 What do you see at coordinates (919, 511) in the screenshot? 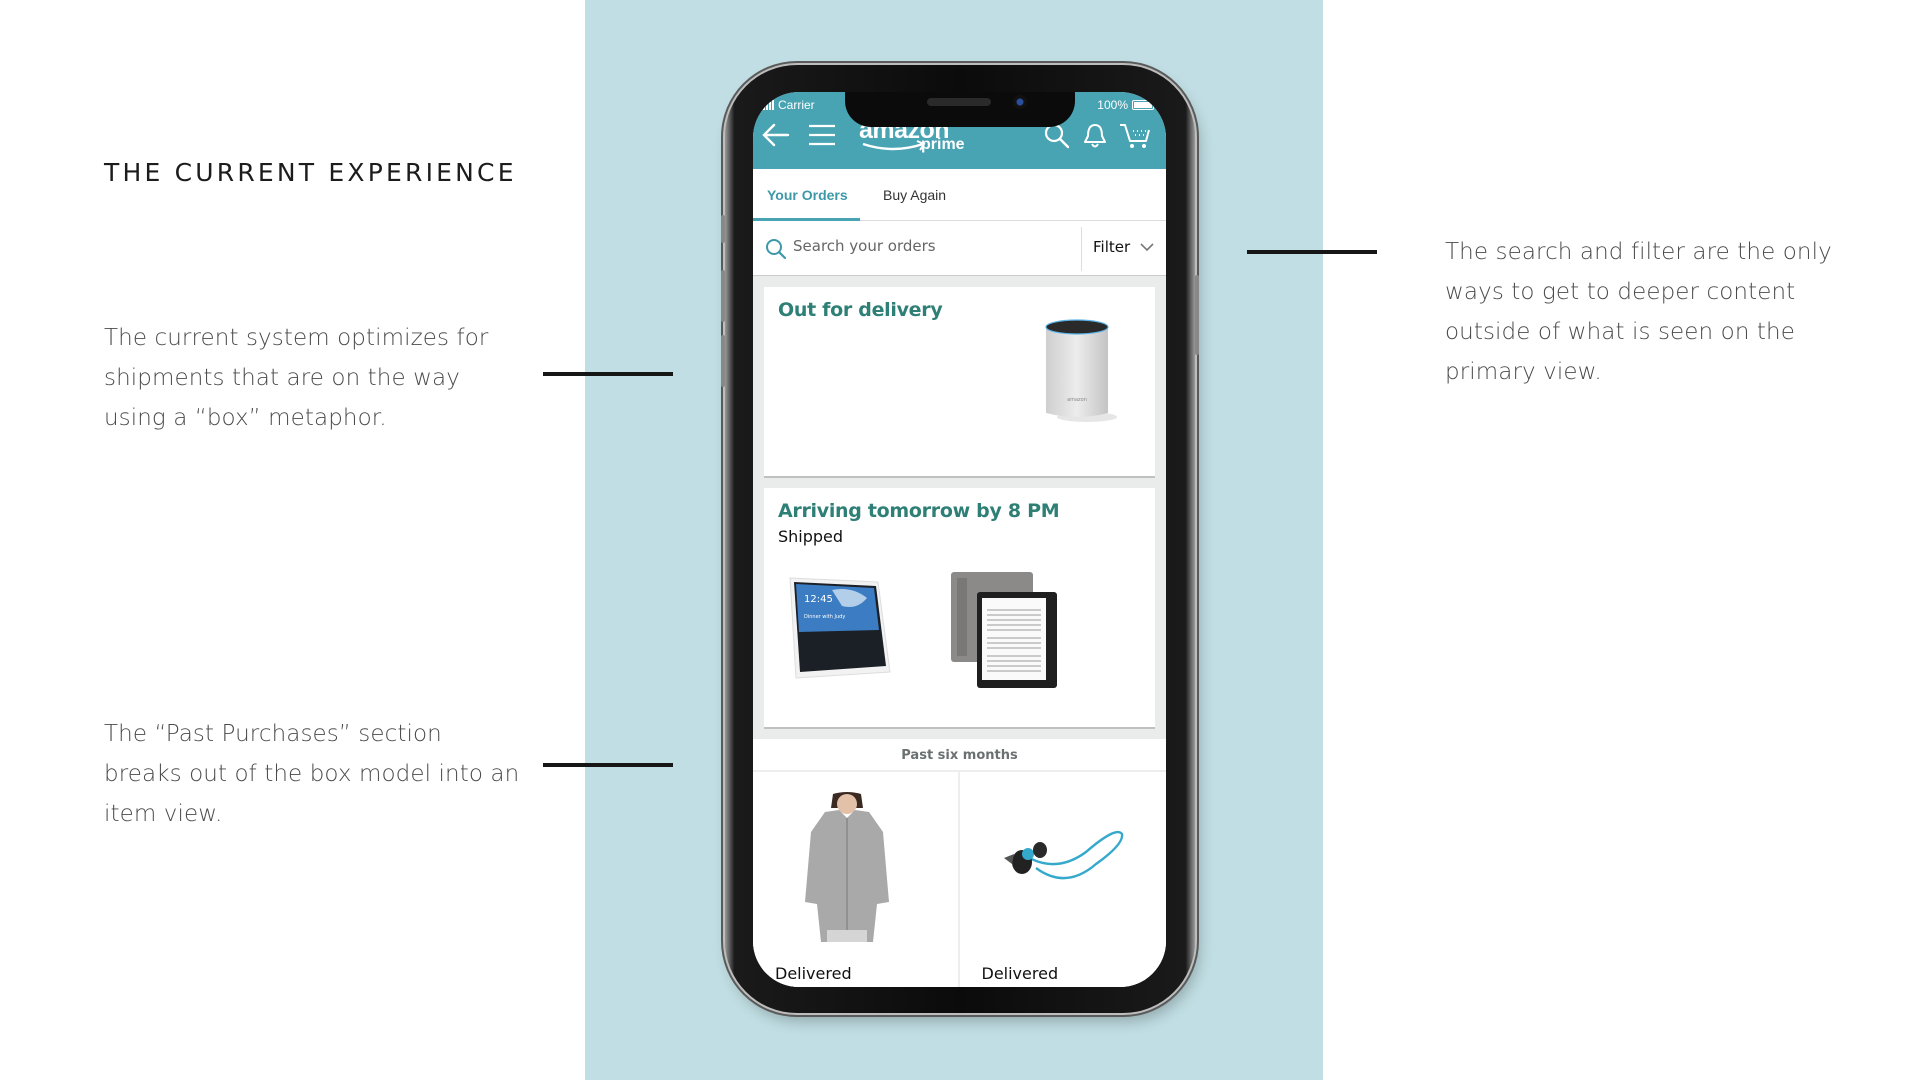
I see `order-status-title: Arriving tomorrow by 8 PM` at bounding box center [919, 511].